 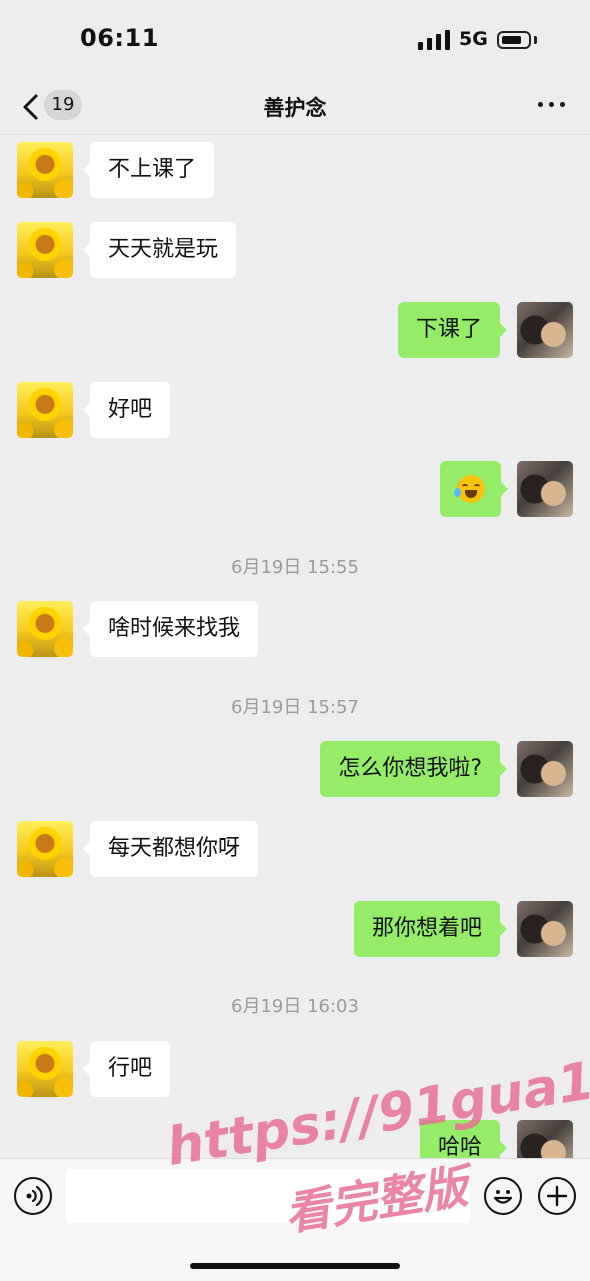 I want to click on chat-title: 善护念, so click(x=295, y=108).